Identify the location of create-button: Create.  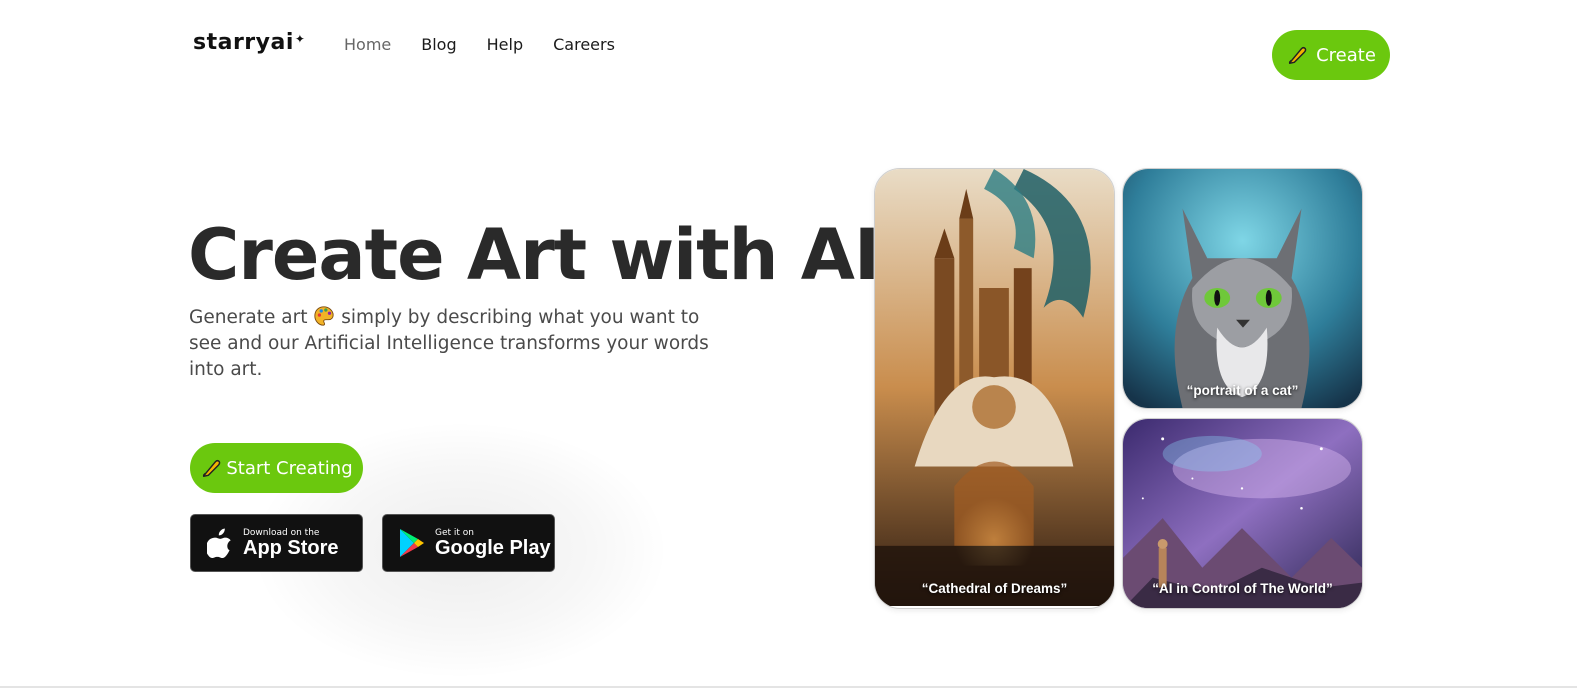
(1331, 55).